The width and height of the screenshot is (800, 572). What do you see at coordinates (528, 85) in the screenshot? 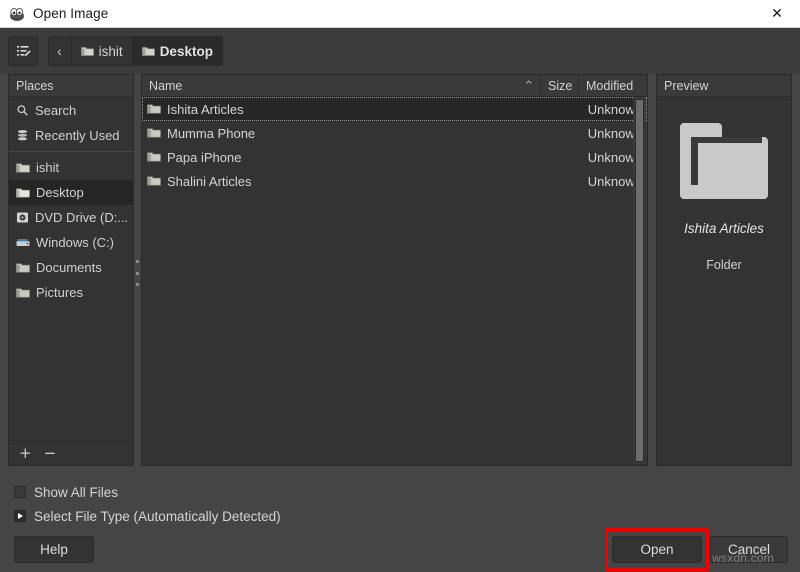
I see `sort-ascending-icon: ^` at bounding box center [528, 85].